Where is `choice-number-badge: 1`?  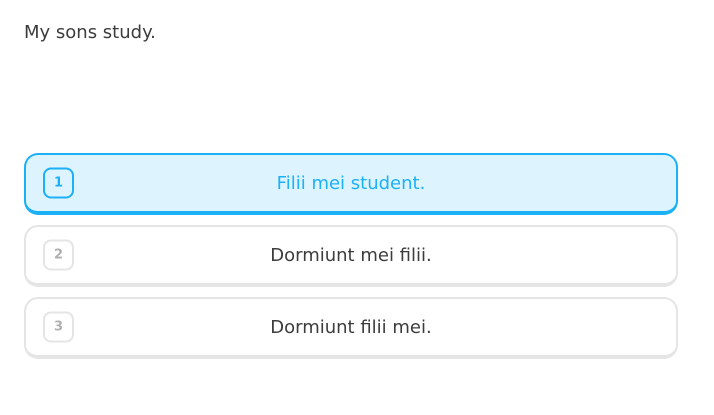 choice-number-badge: 1 is located at coordinates (58, 183).